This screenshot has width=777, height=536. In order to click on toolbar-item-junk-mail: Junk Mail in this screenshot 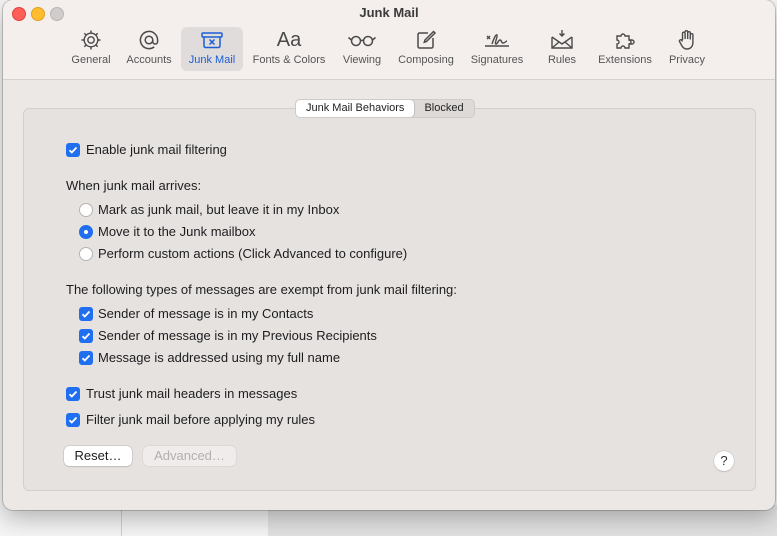, I will do `click(212, 49)`.